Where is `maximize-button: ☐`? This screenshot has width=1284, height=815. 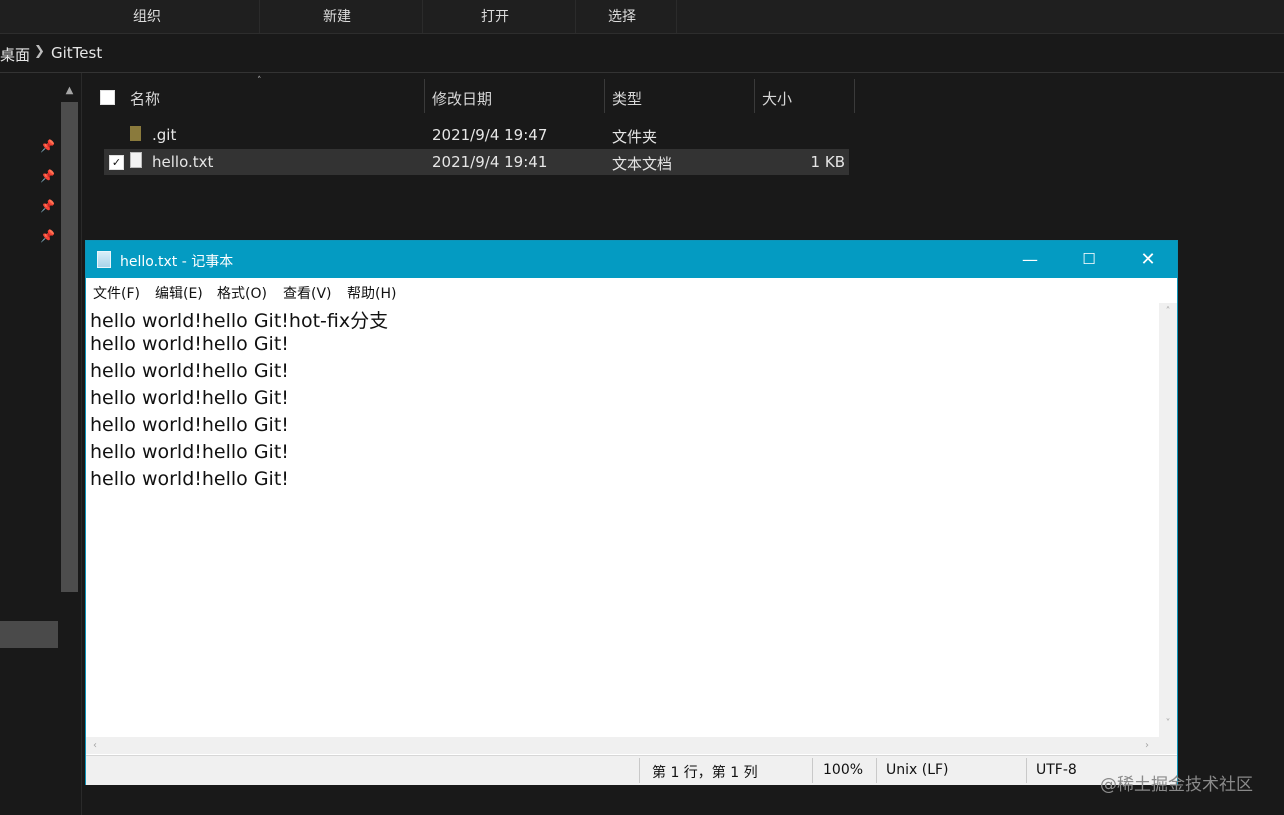
maximize-button: ☐ is located at coordinates (1089, 259).